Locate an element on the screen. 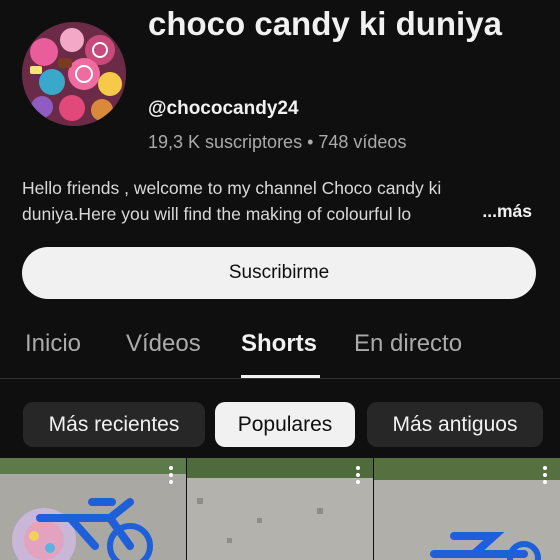 The height and width of the screenshot is (560, 560). tab-en-directo: En directo is located at coordinates (408, 344).